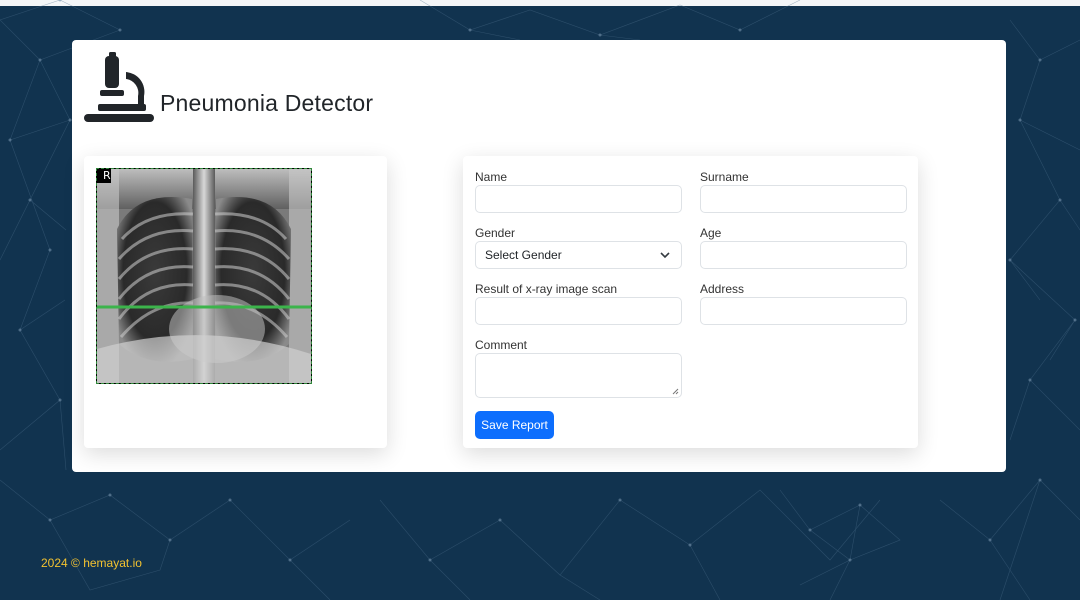 The height and width of the screenshot is (600, 1080). Describe the element at coordinates (578, 375) in the screenshot. I see `comment-textarea` at that location.